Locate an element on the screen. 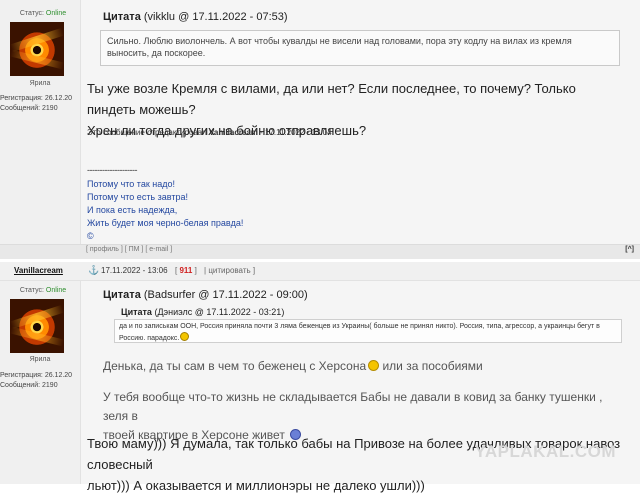 The width and height of the screenshot is (640, 496). rating: [ 911 ] is located at coordinates (186, 270).